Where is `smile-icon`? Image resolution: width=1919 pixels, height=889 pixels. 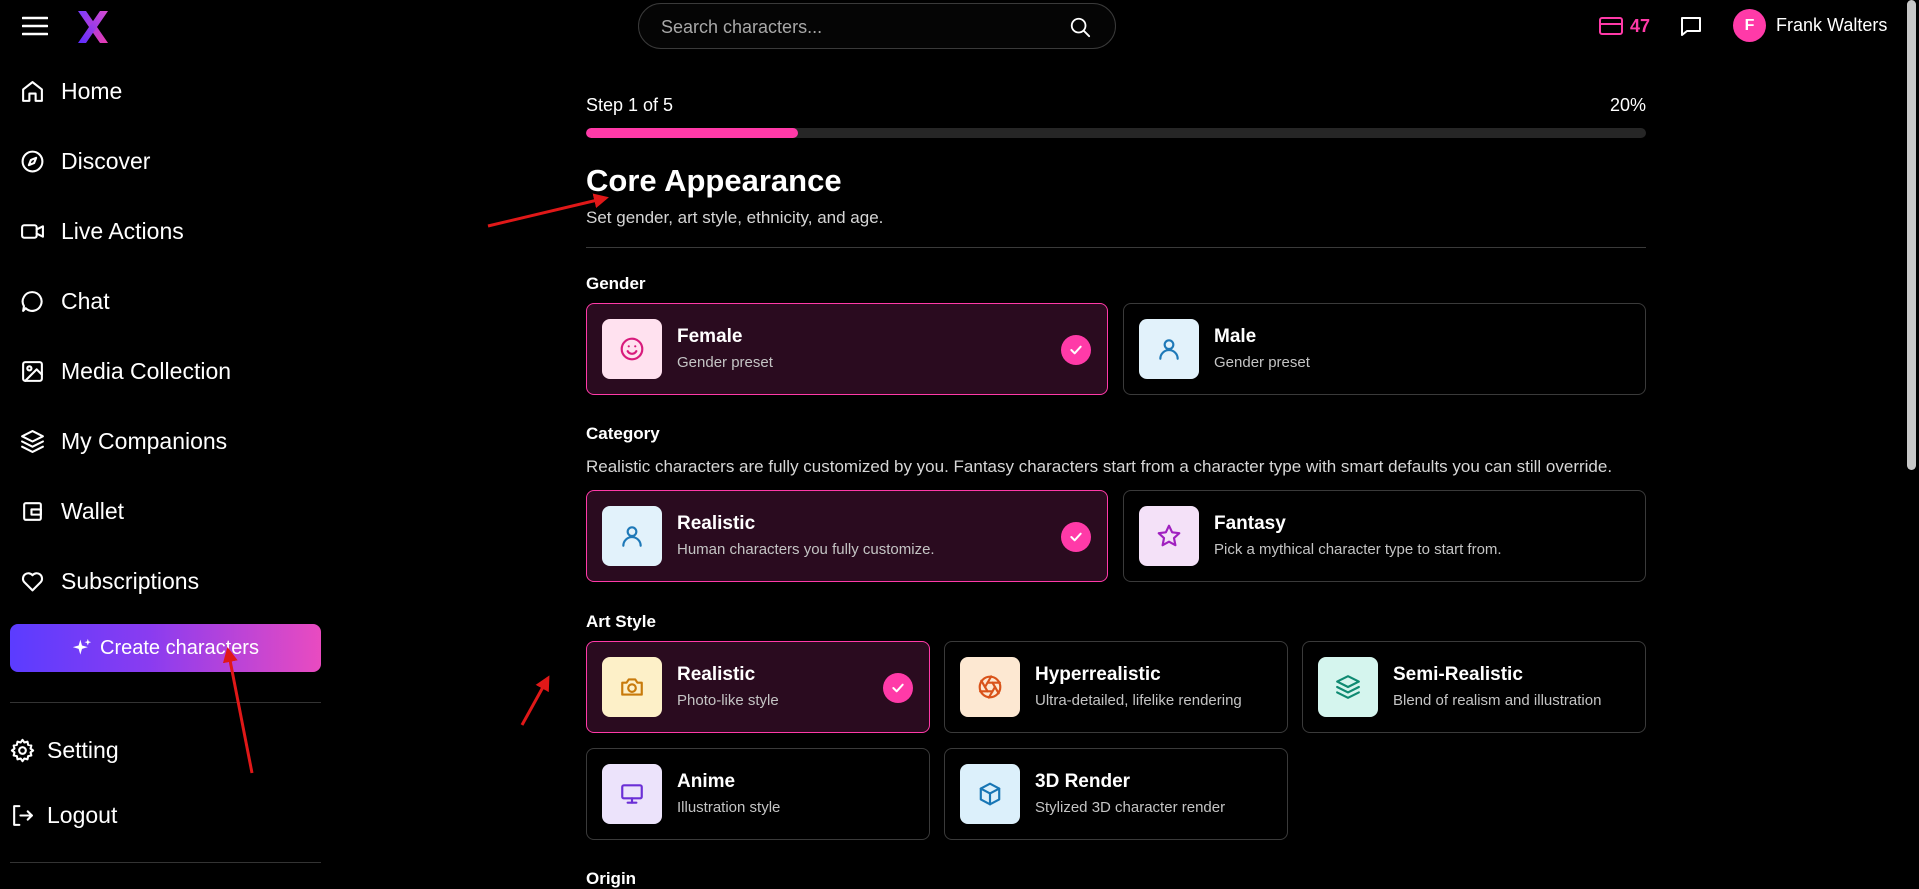
smile-icon is located at coordinates (632, 349).